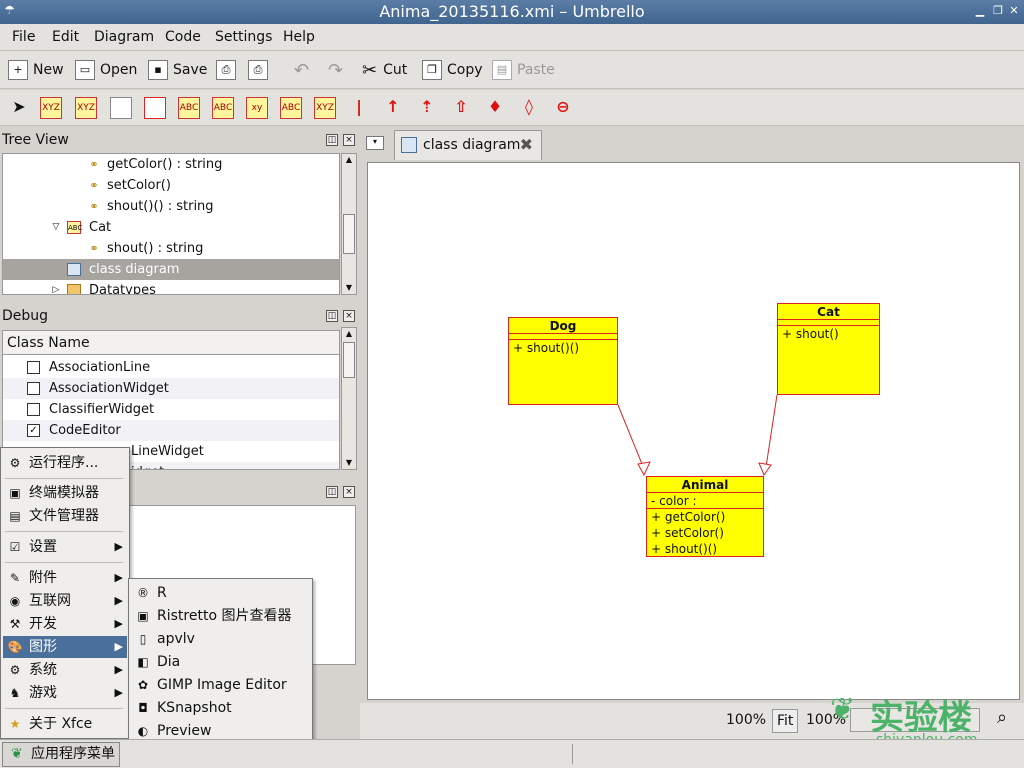  I want to click on expand-arrow-icon: ▷, so click(56, 289).